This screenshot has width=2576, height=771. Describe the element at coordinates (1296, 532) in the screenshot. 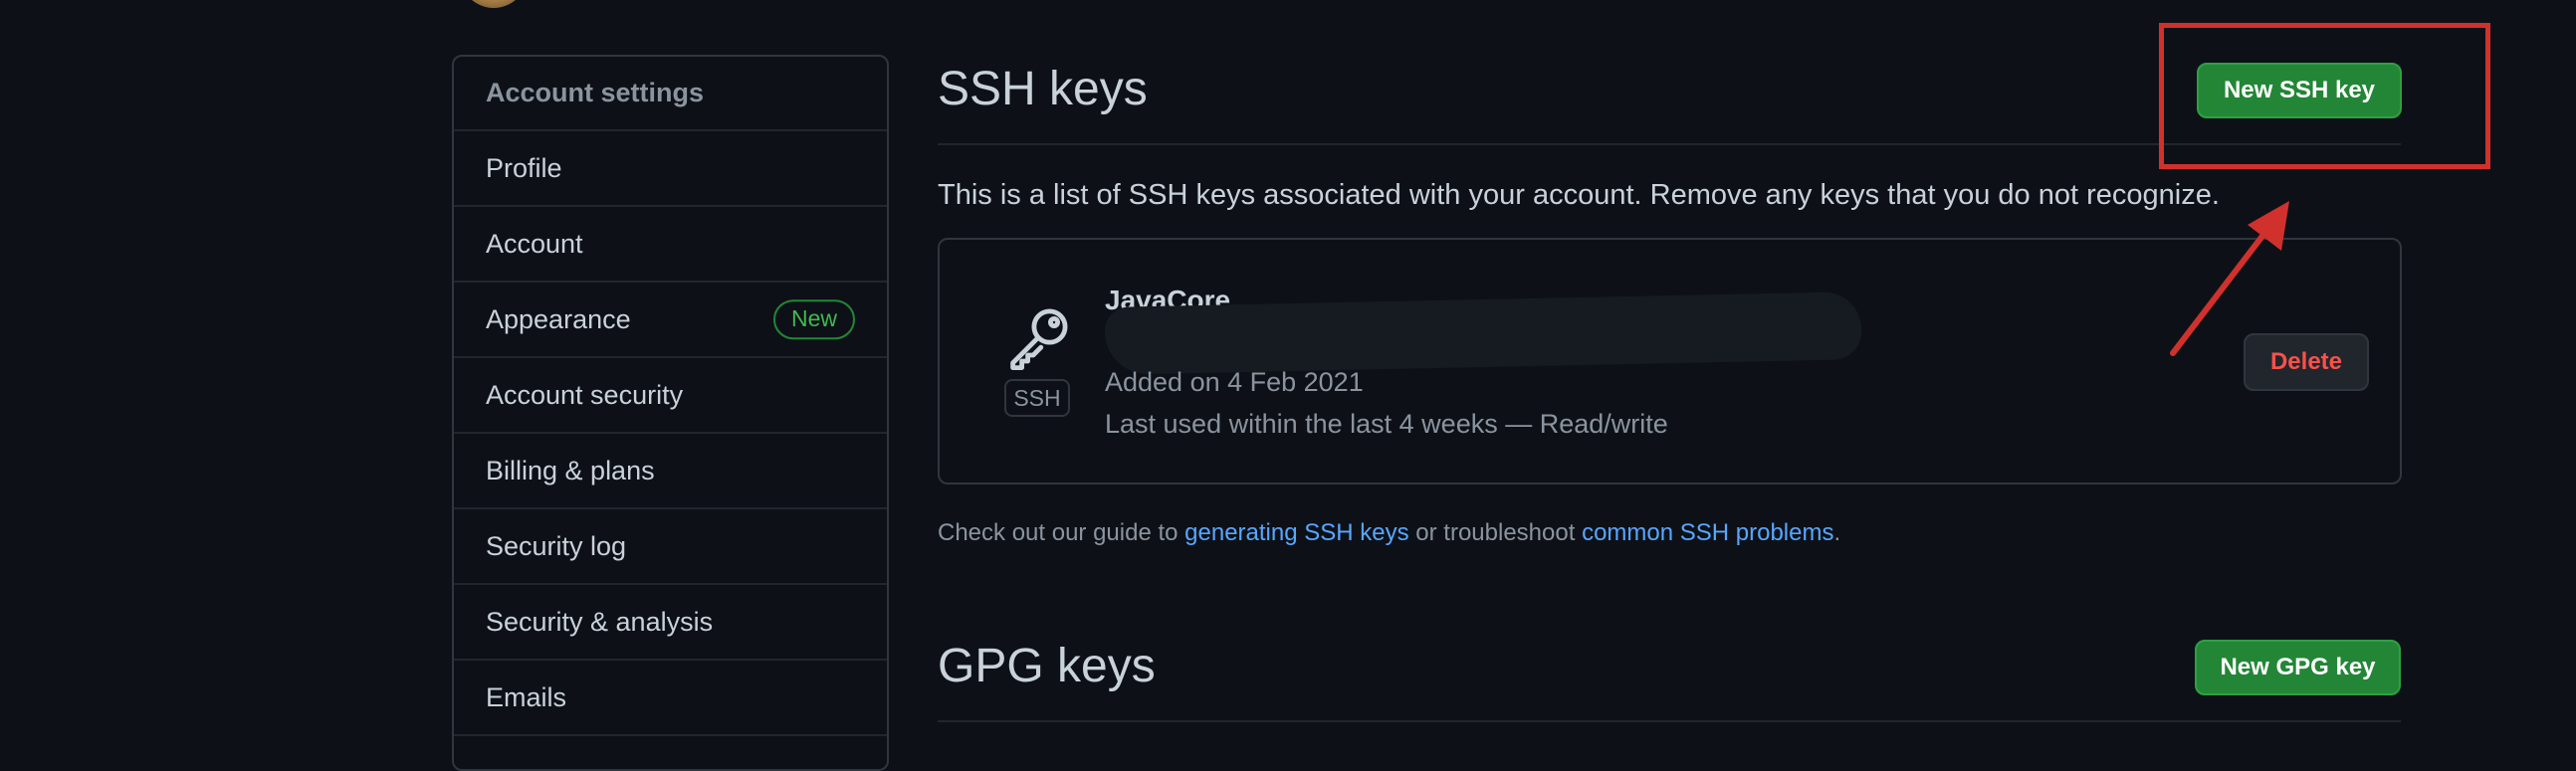

I see `generating-ssh-keys-link: generating SSH keys` at that location.